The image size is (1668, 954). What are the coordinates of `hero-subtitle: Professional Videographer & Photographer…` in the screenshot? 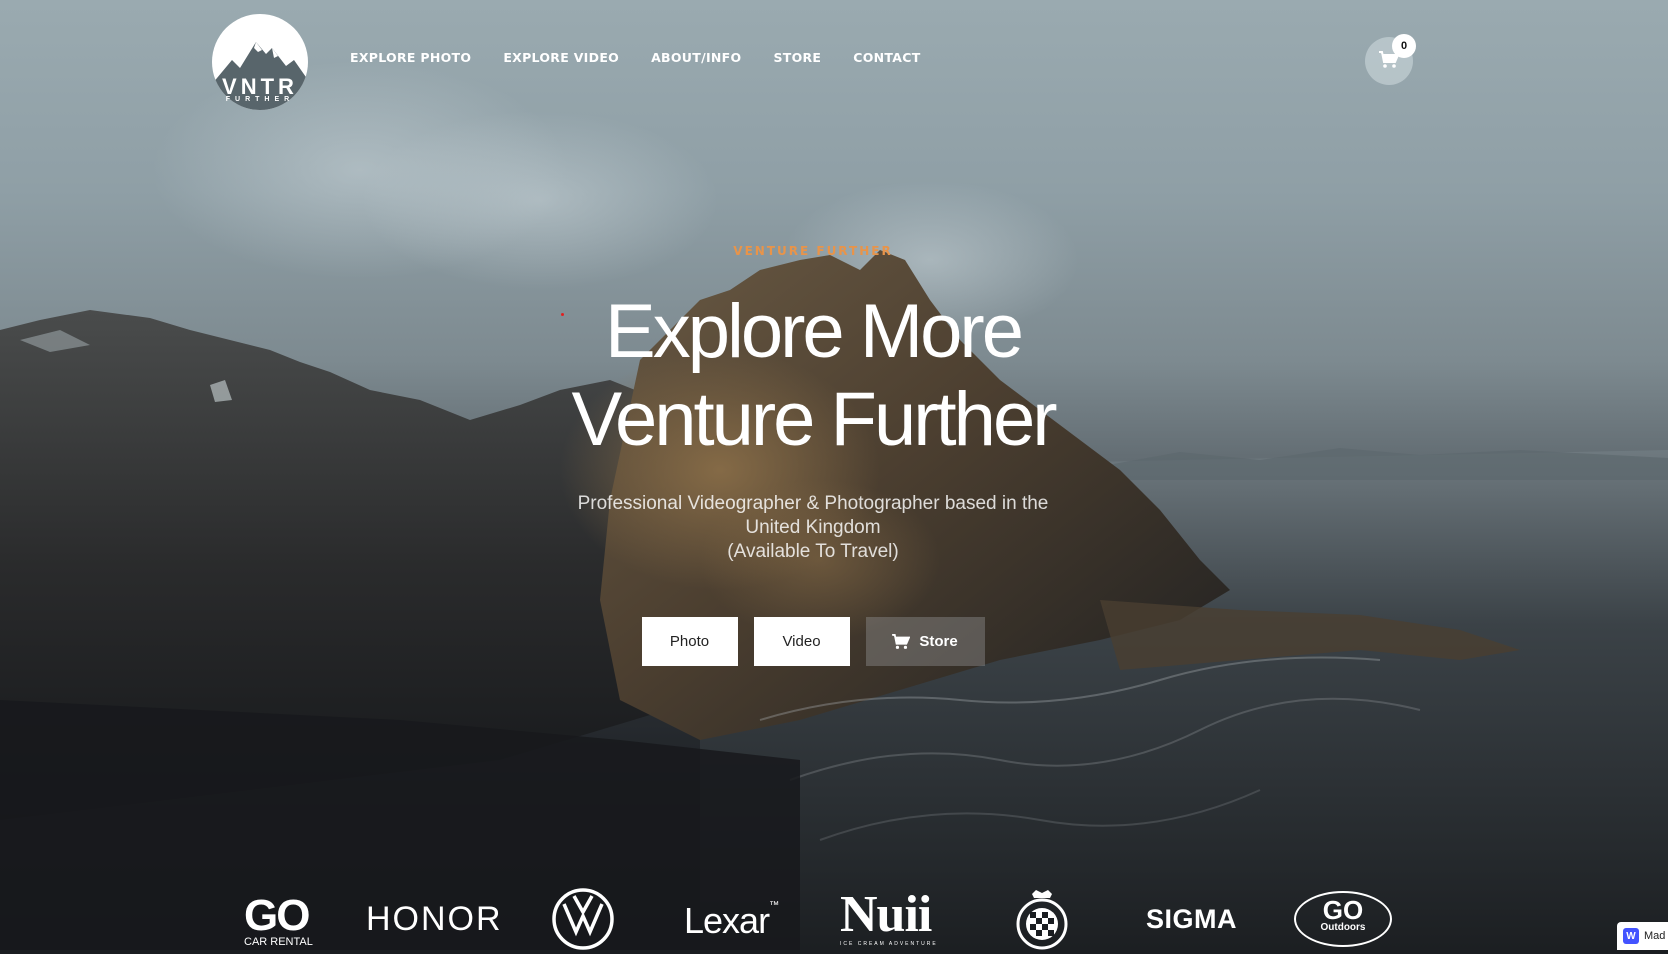 It's located at (813, 528).